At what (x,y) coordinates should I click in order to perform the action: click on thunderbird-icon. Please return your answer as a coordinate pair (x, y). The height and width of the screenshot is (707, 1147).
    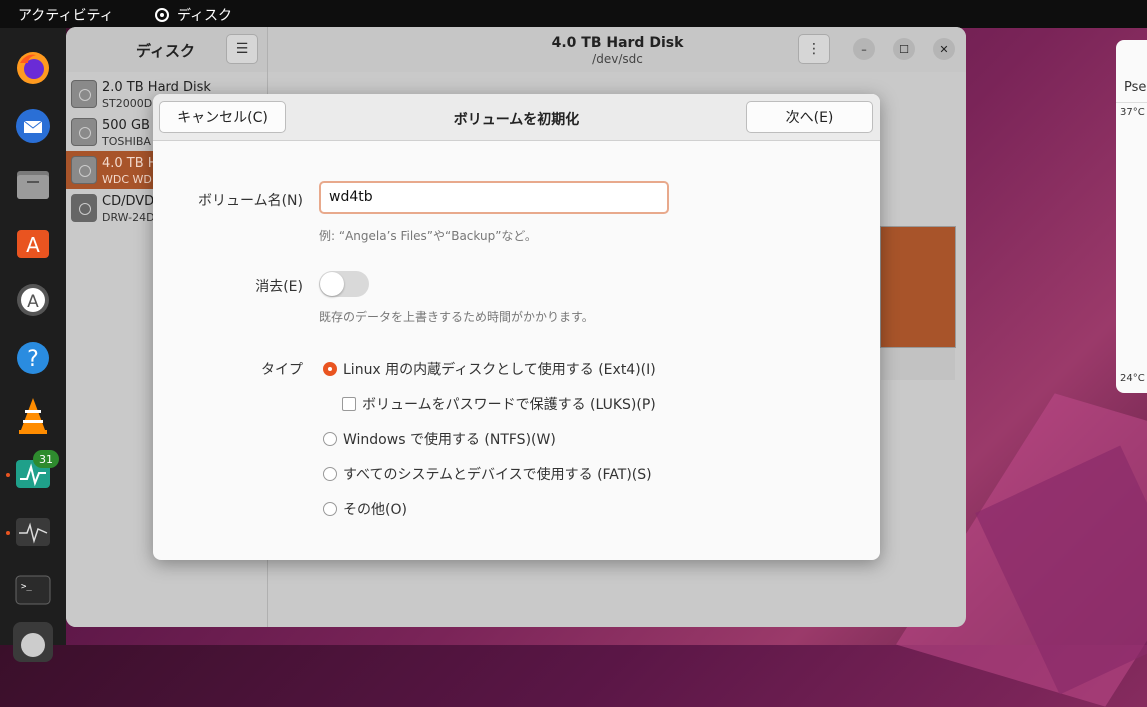
    Looking at the image, I should click on (33, 126).